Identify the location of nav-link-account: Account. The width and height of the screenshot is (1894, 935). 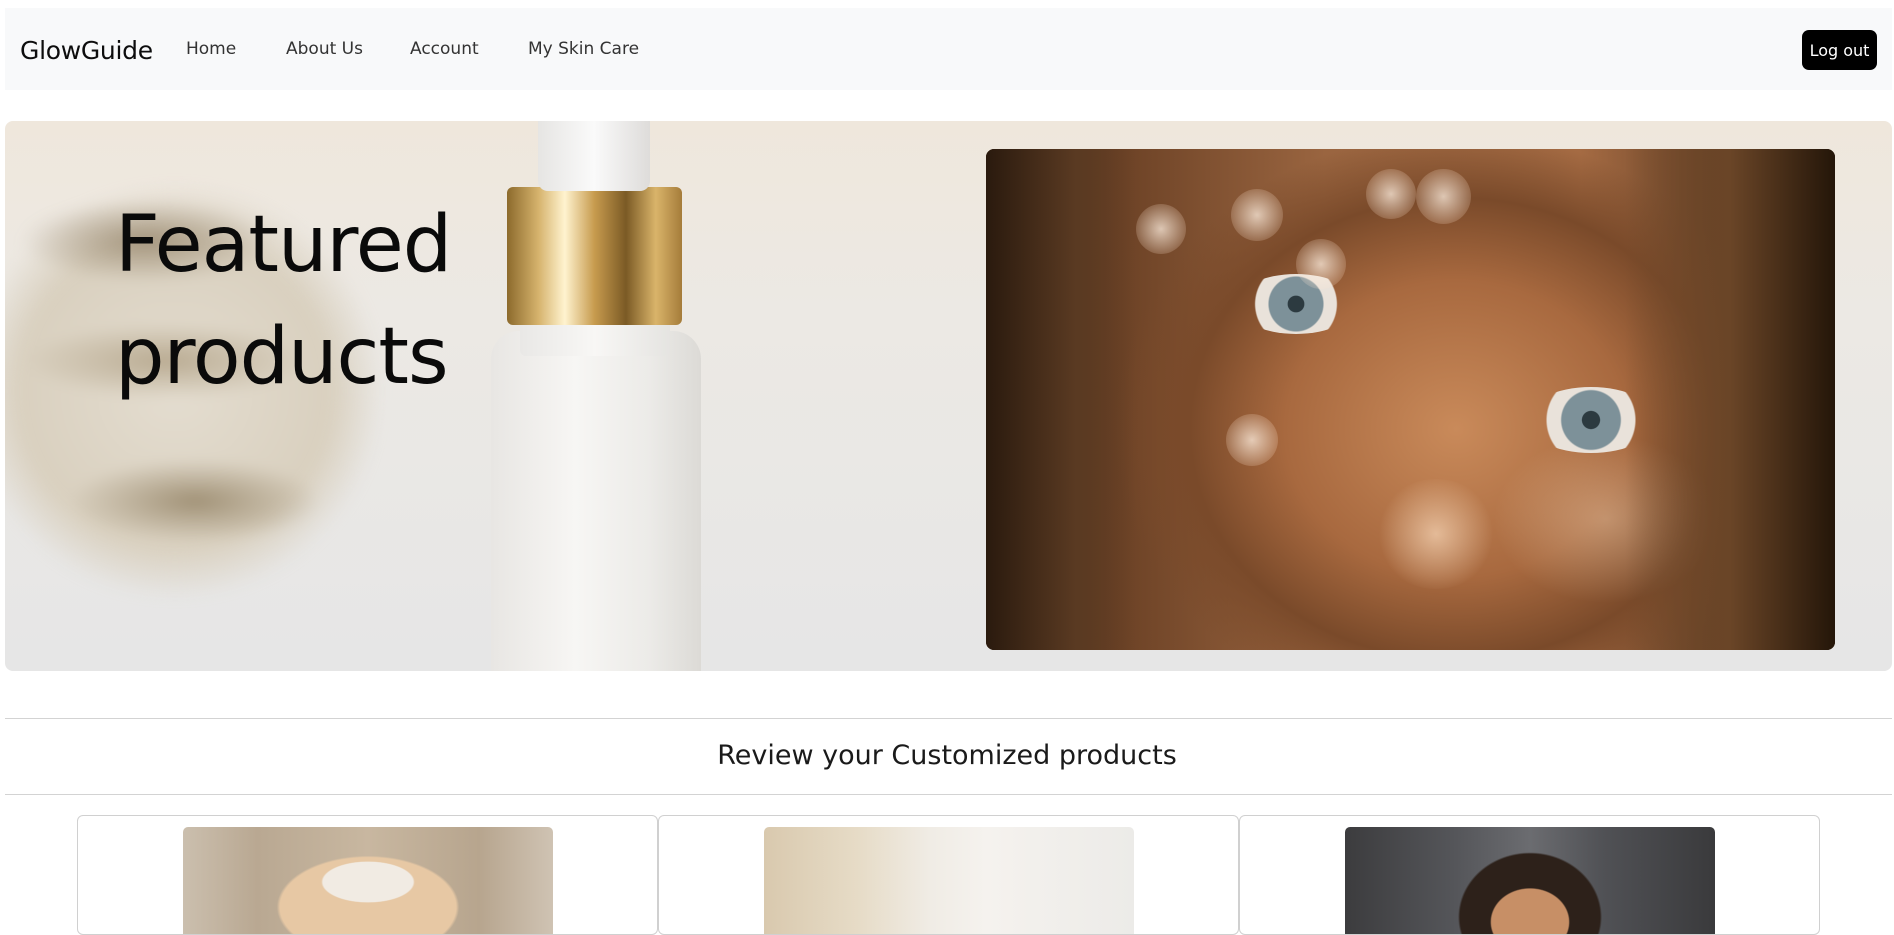
(444, 49).